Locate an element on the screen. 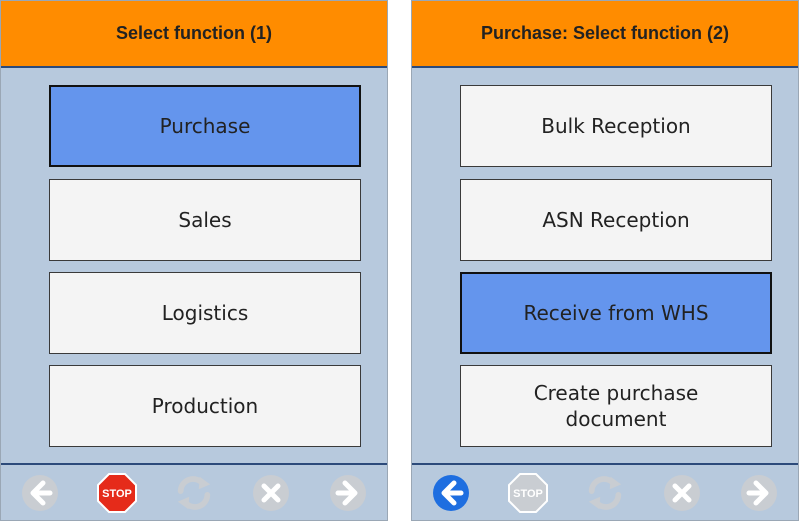  menu-item-label: ASN Reception is located at coordinates (616, 220).